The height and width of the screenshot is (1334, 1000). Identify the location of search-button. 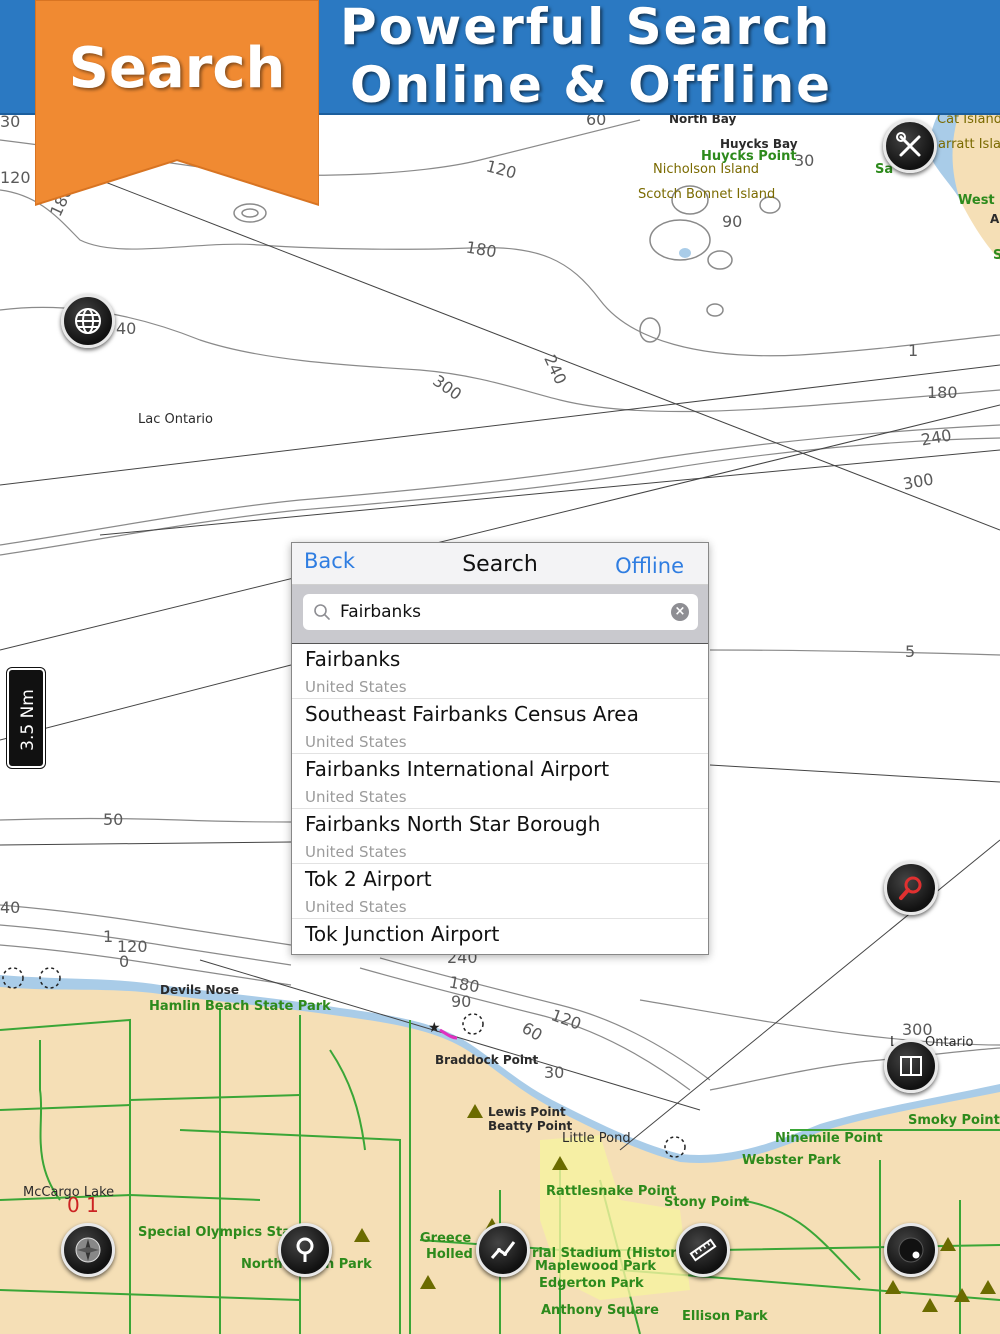
(911, 888).